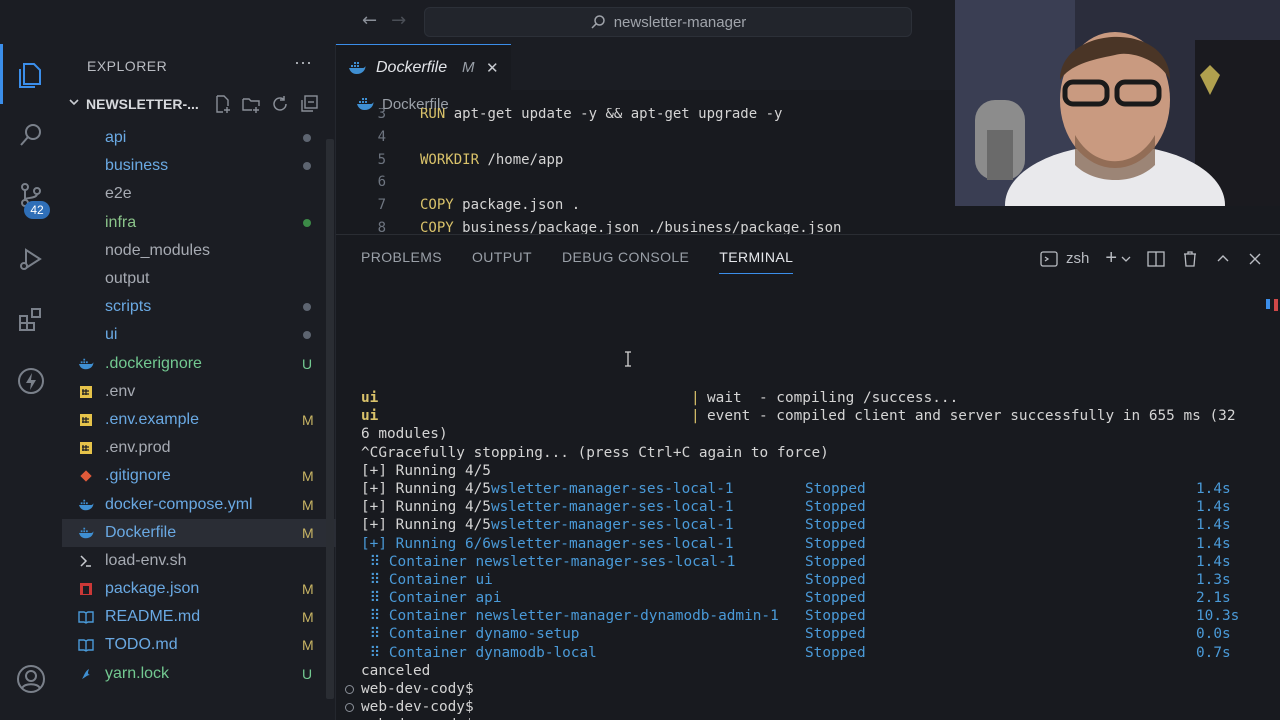 The width and height of the screenshot is (1280, 720). What do you see at coordinates (1255, 259) in the screenshot?
I see `close-panel-icon` at bounding box center [1255, 259].